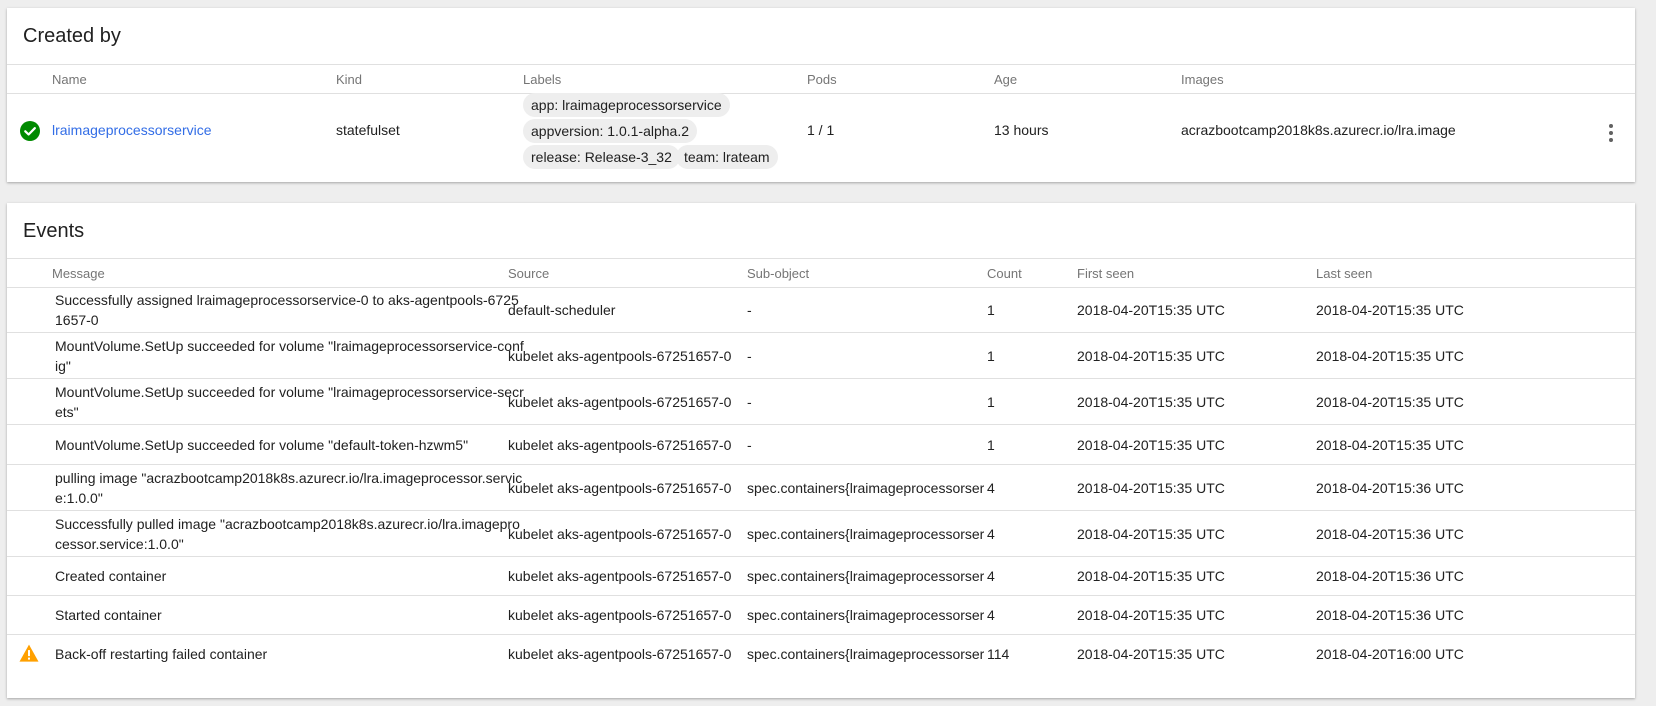 Image resolution: width=1656 pixels, height=706 pixels. What do you see at coordinates (727, 157) in the screenshot?
I see `label-chip: team: lrateam` at bounding box center [727, 157].